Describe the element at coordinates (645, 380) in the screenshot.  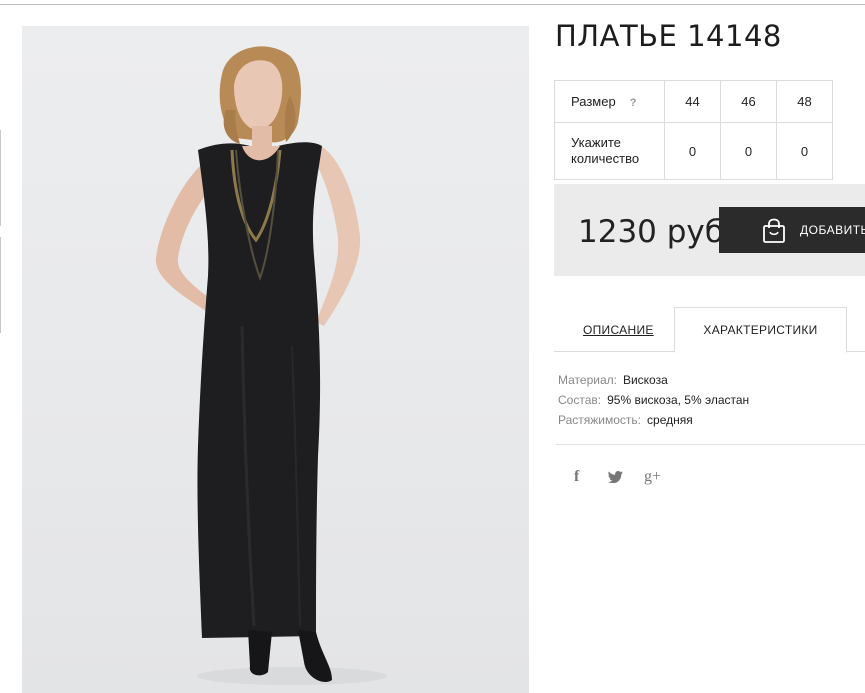
I see `spec-value: Вискоза` at that location.